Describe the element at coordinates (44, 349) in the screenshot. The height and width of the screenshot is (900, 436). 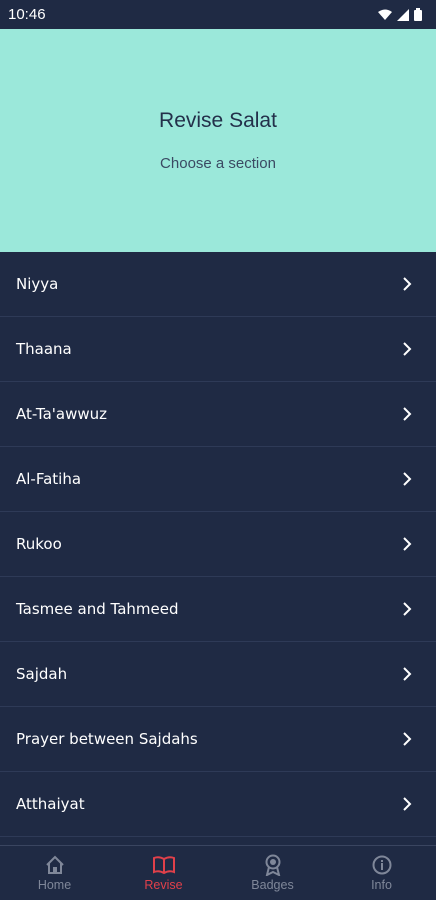
I see `list-item-label: Thaana` at that location.